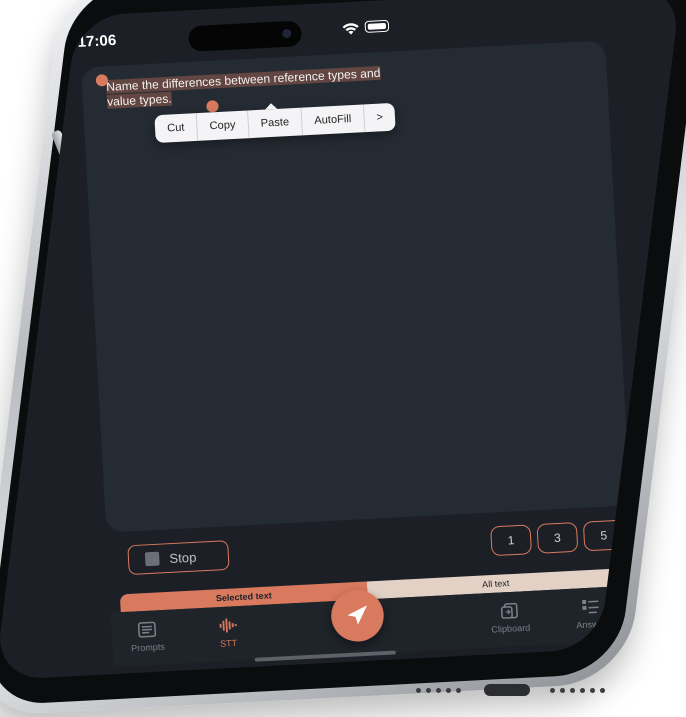 The image size is (686, 717). Describe the element at coordinates (152, 559) in the screenshot. I see `stop-icon` at that location.